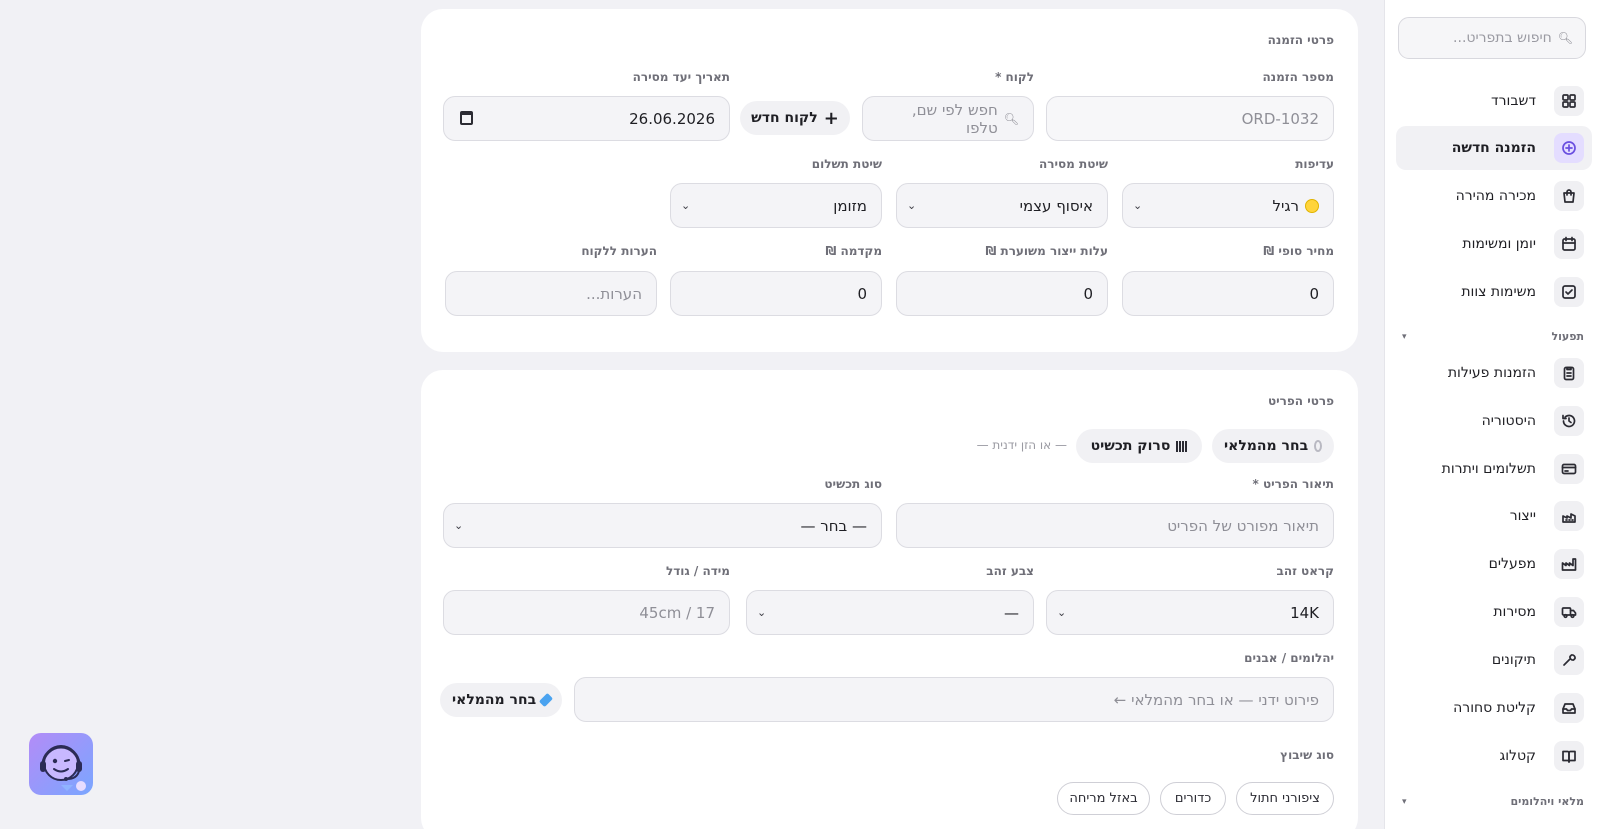 This screenshot has height=829, width=1600. I want to click on sidebar-item-production: ייצור, so click(1494, 516).